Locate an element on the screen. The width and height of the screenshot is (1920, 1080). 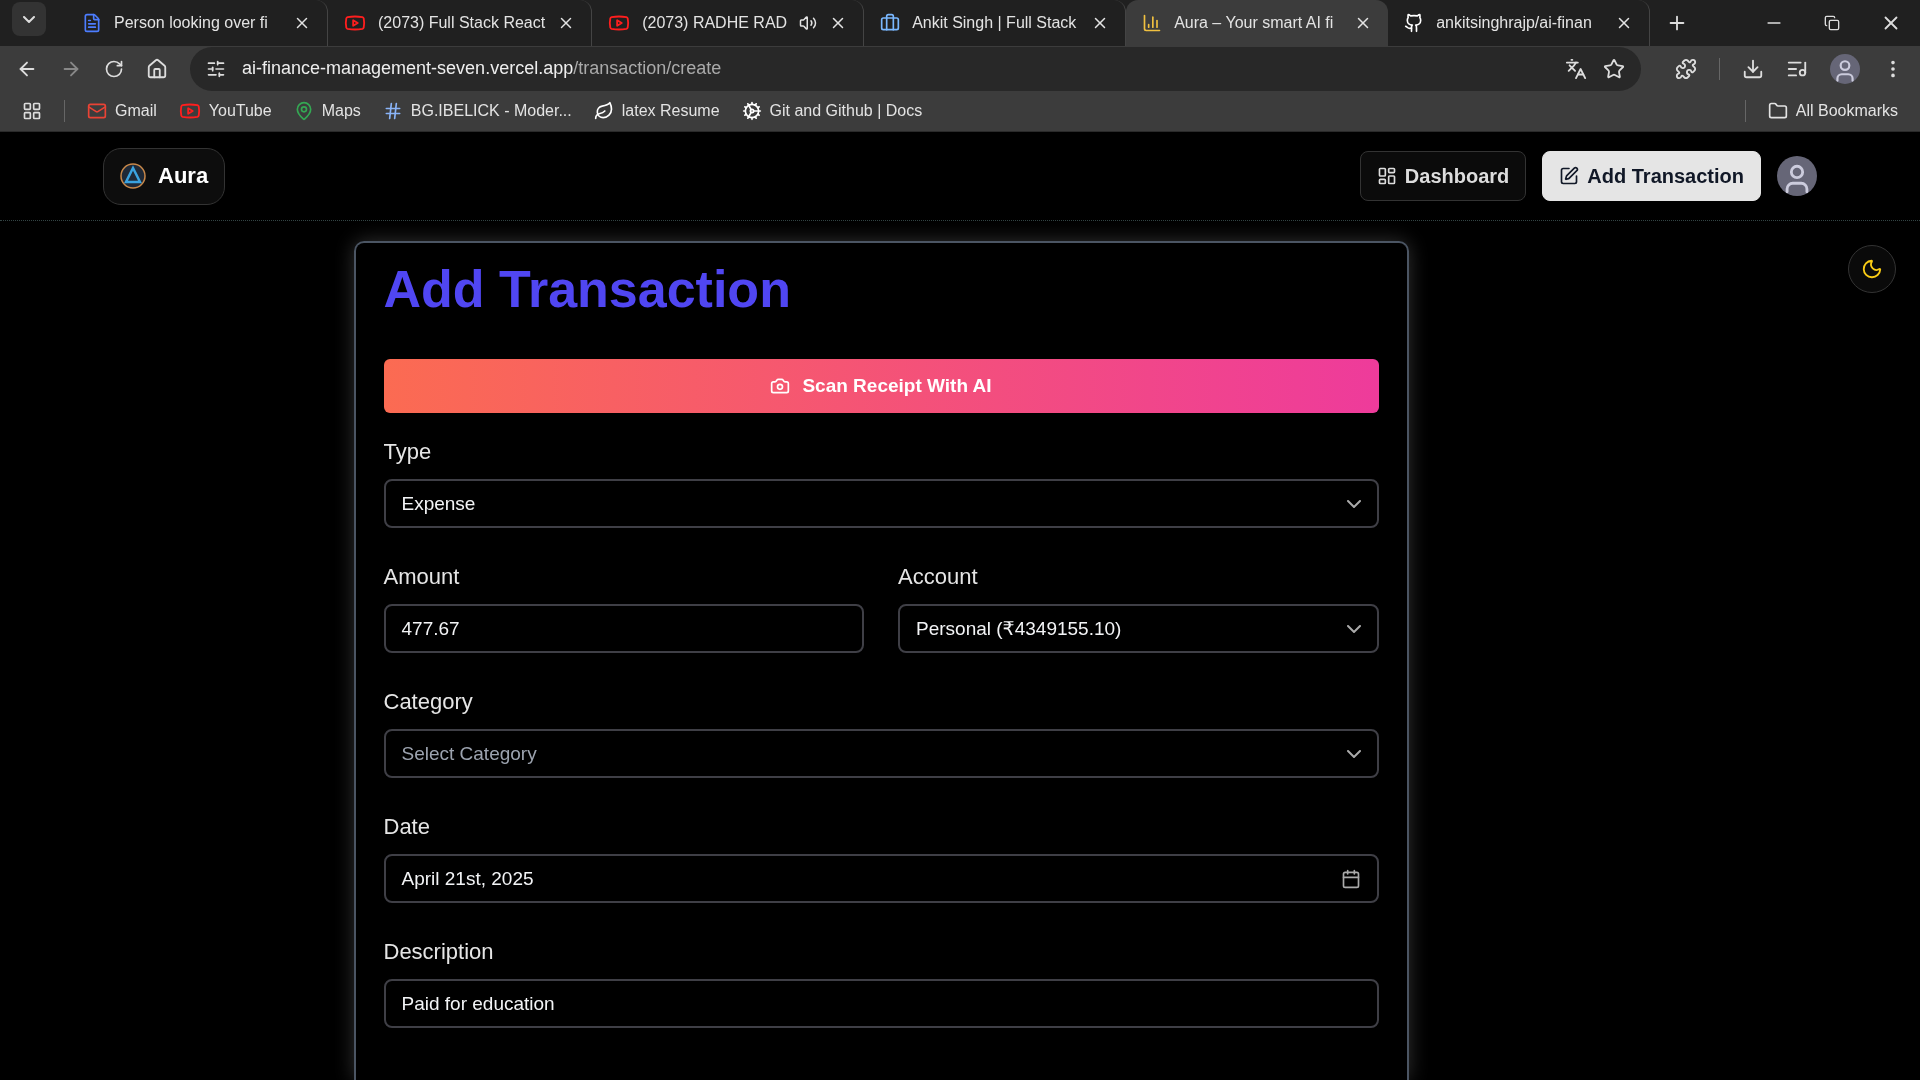
brand-logo: Aura is located at coordinates (164, 176).